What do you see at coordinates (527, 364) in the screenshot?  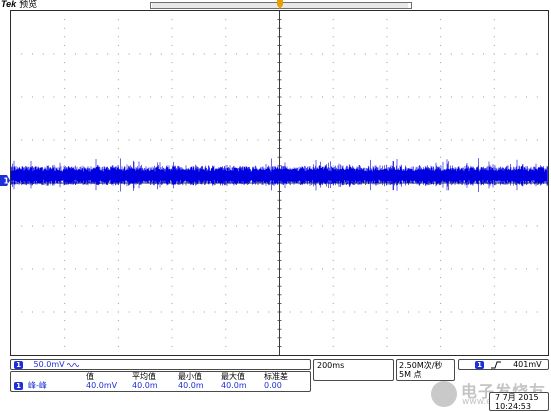 I see `trigger-level: 401mV` at bounding box center [527, 364].